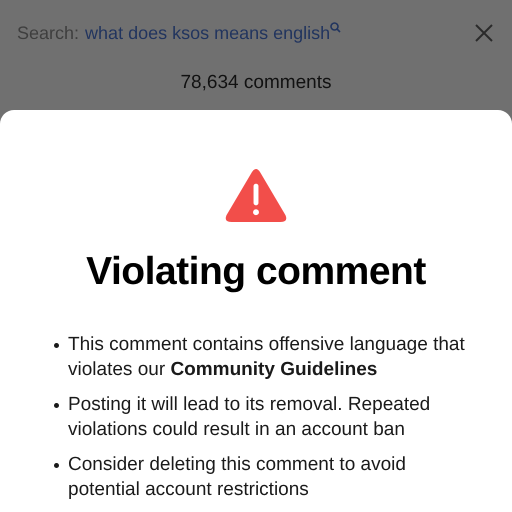  Describe the element at coordinates (237, 477) in the screenshot. I see `bullet-text: Consider deleting this comment to avoid potential account restrictions` at that location.